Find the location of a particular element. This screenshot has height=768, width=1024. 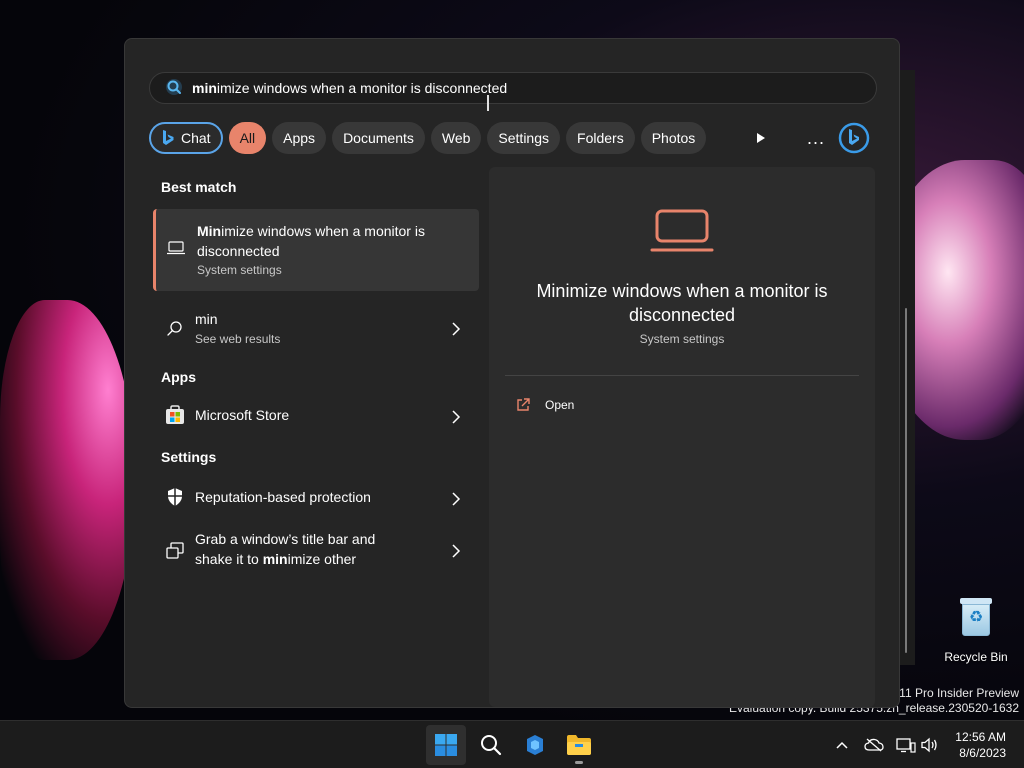

taskbar-app-button is located at coordinates (535, 745).